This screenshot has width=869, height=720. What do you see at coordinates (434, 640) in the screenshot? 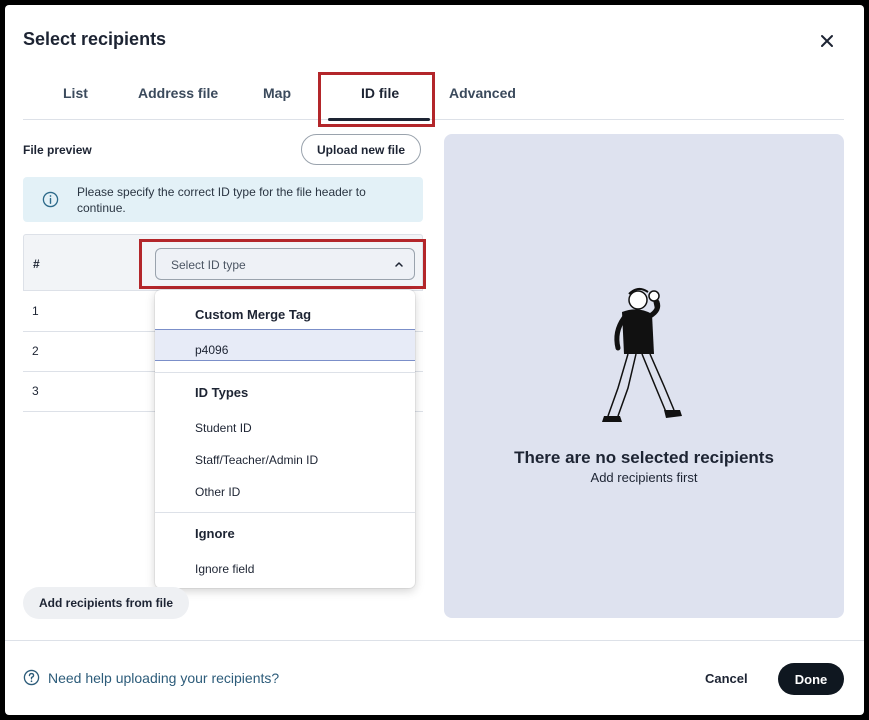
I see `footer-divider` at bounding box center [434, 640].